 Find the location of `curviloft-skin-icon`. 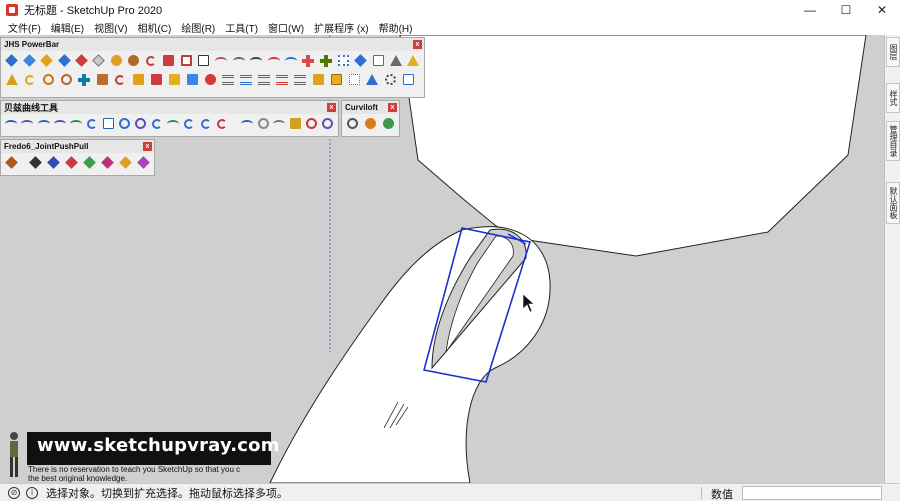

curviloft-skin-icon is located at coordinates (371, 123).